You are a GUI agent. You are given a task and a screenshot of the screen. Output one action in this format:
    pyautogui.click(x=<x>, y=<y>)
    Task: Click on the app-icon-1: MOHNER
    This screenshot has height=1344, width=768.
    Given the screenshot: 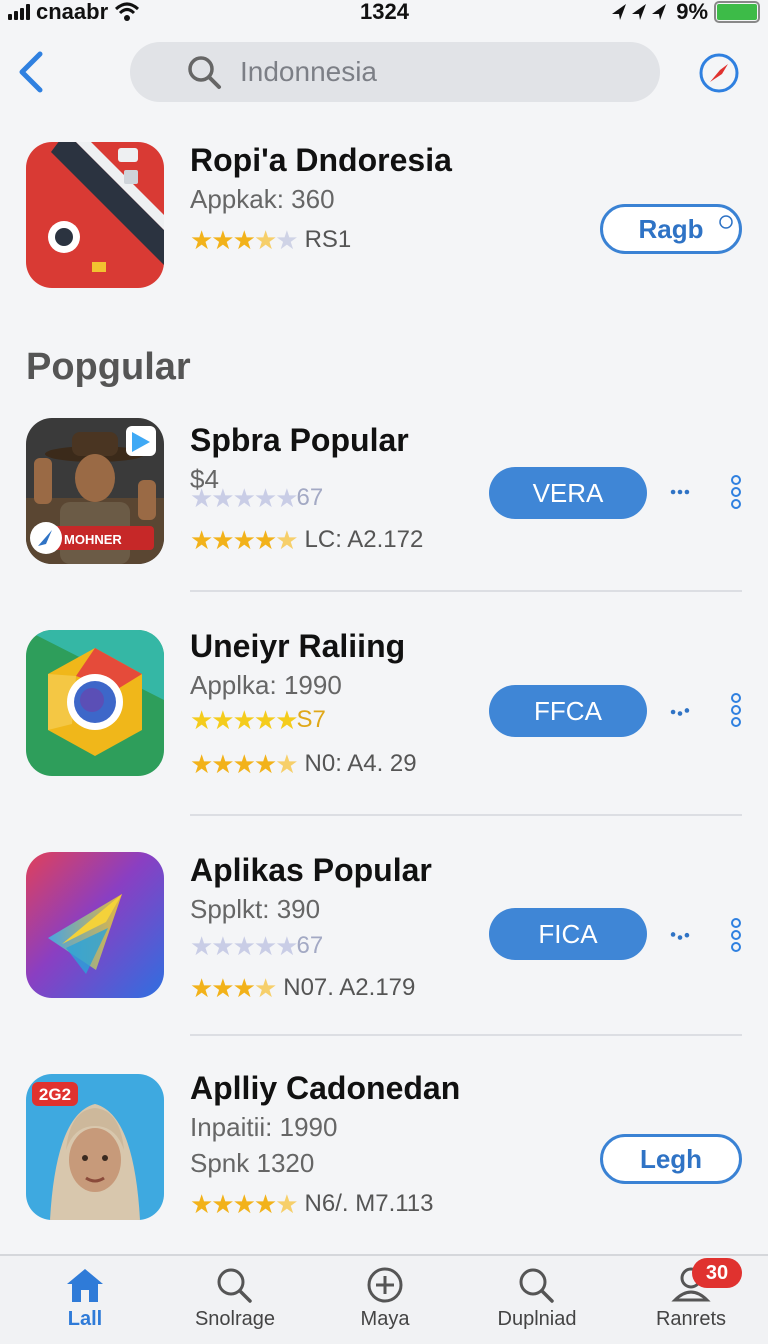 What is the action you would take?
    pyautogui.click(x=95, y=491)
    